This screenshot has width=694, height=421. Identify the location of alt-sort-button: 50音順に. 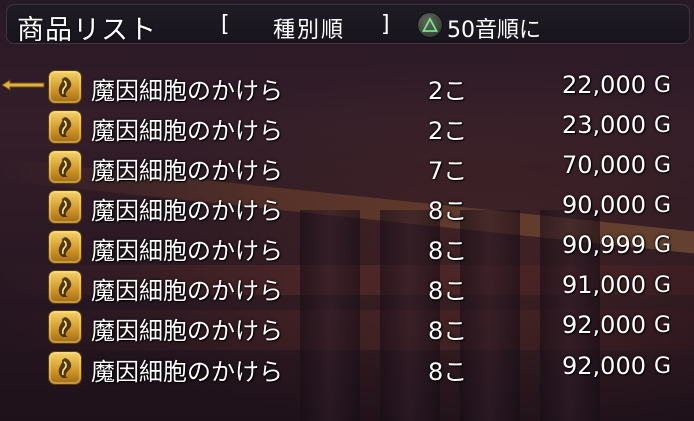
(494, 28).